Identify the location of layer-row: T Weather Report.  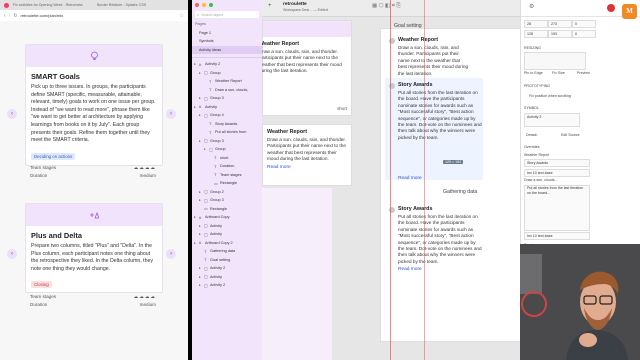
(227, 81).